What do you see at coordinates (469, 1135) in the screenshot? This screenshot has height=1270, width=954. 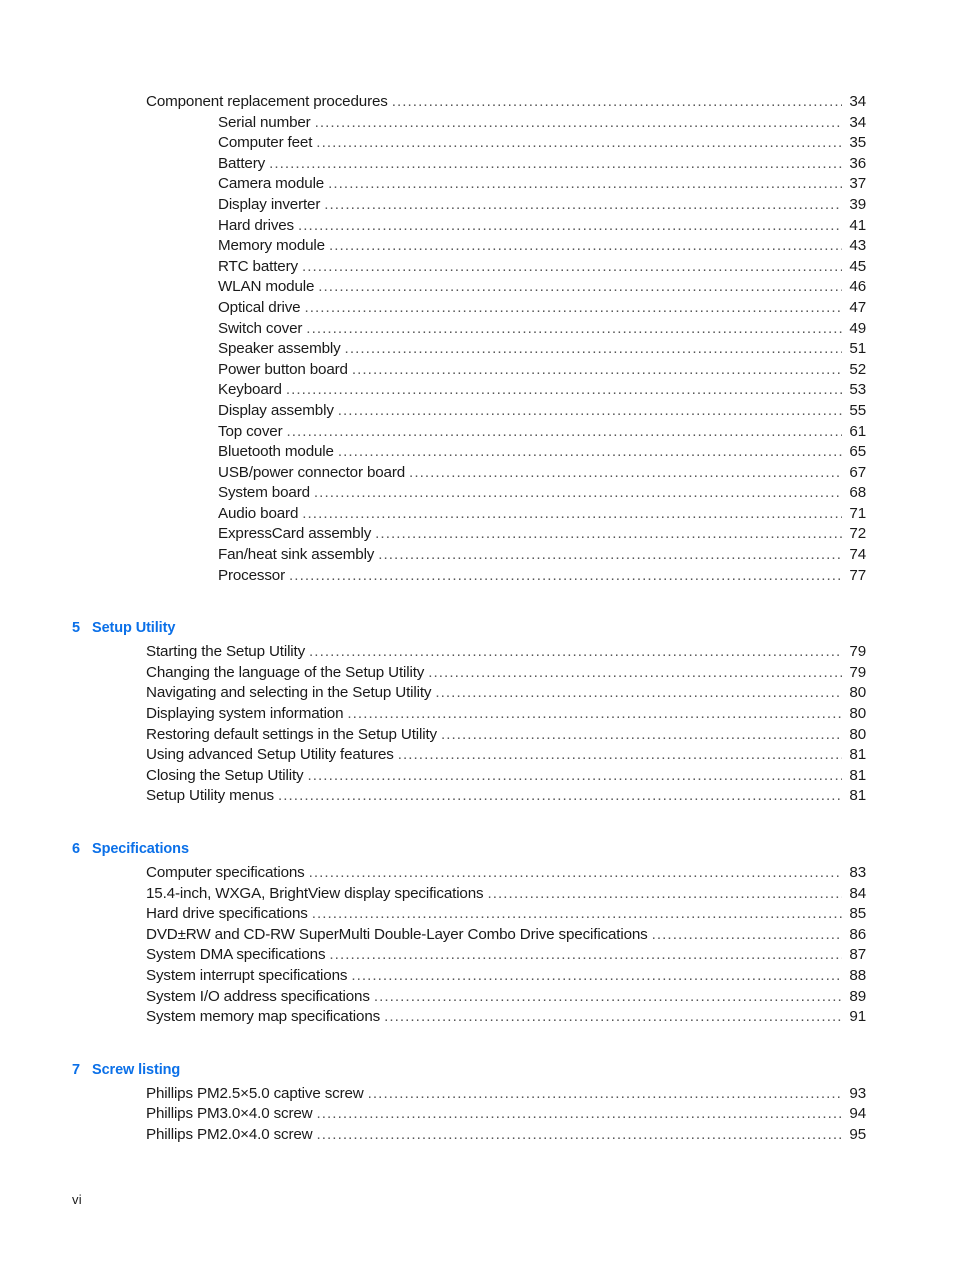 I see `toc-entry: Phillips PM2.0×4.0 screw 95` at bounding box center [469, 1135].